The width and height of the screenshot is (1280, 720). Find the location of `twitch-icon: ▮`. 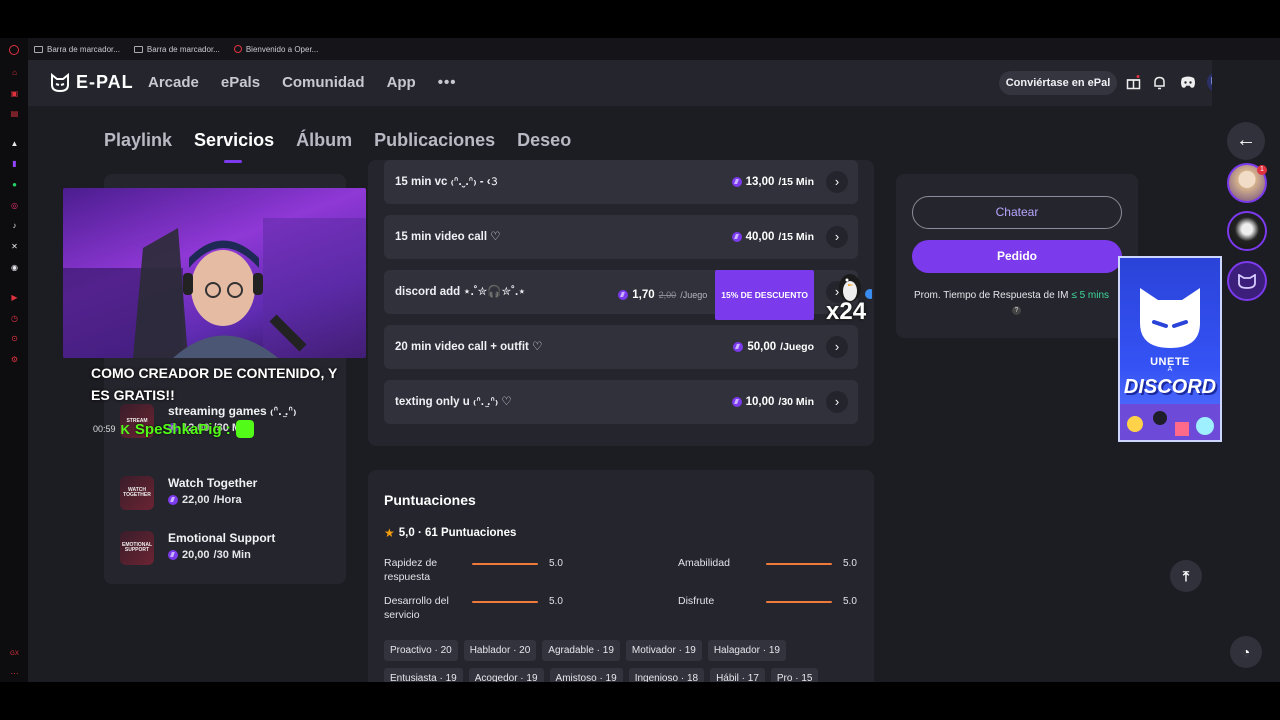

twitch-icon: ▮ is located at coordinates (14, 163).